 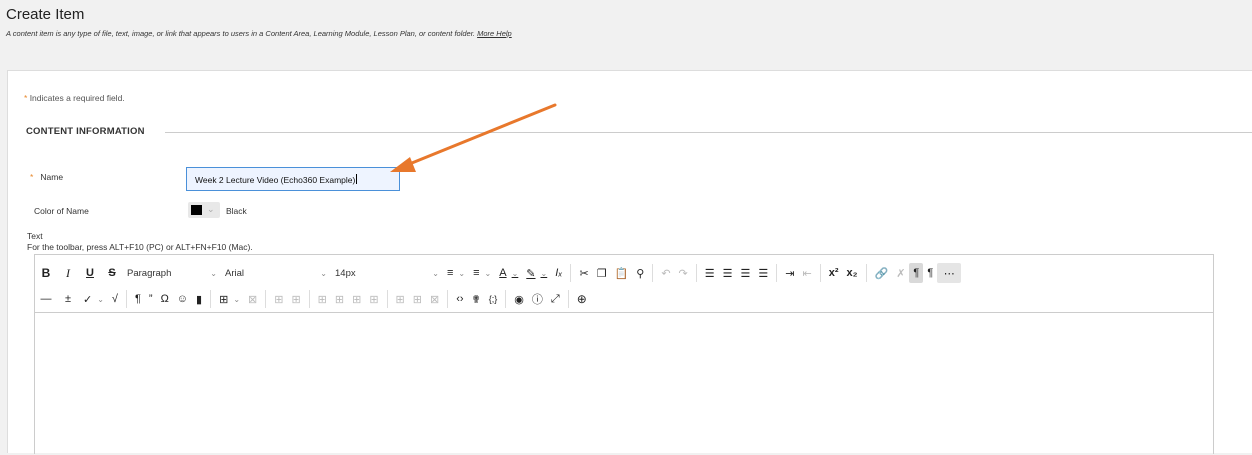 What do you see at coordinates (746, 273) in the screenshot?
I see `align-right-icon: ☰` at bounding box center [746, 273].